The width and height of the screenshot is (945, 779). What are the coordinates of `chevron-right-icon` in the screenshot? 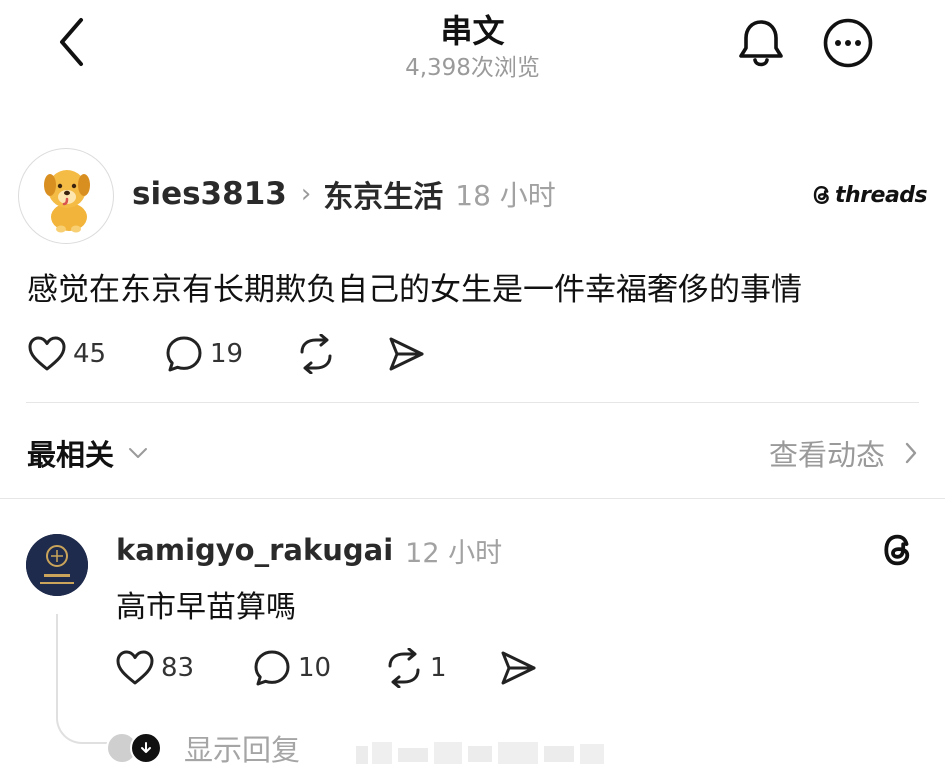 It's located at (911, 453).